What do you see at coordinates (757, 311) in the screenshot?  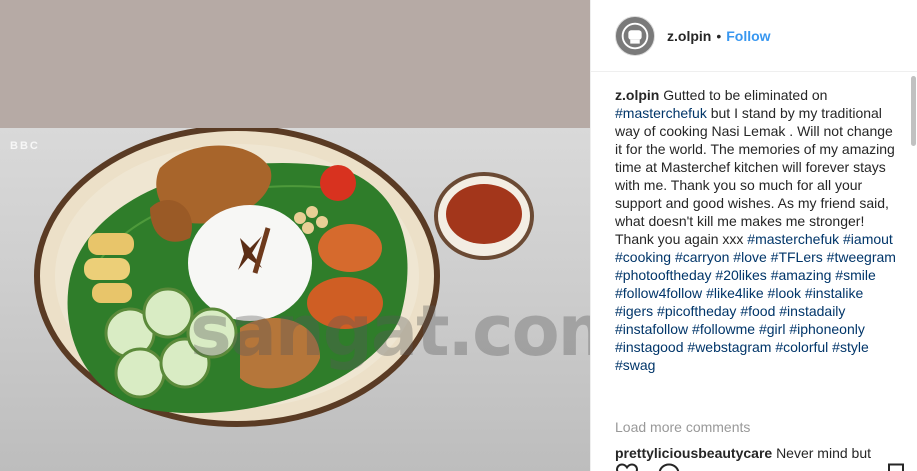 I see `hashtag-link: #food` at bounding box center [757, 311].